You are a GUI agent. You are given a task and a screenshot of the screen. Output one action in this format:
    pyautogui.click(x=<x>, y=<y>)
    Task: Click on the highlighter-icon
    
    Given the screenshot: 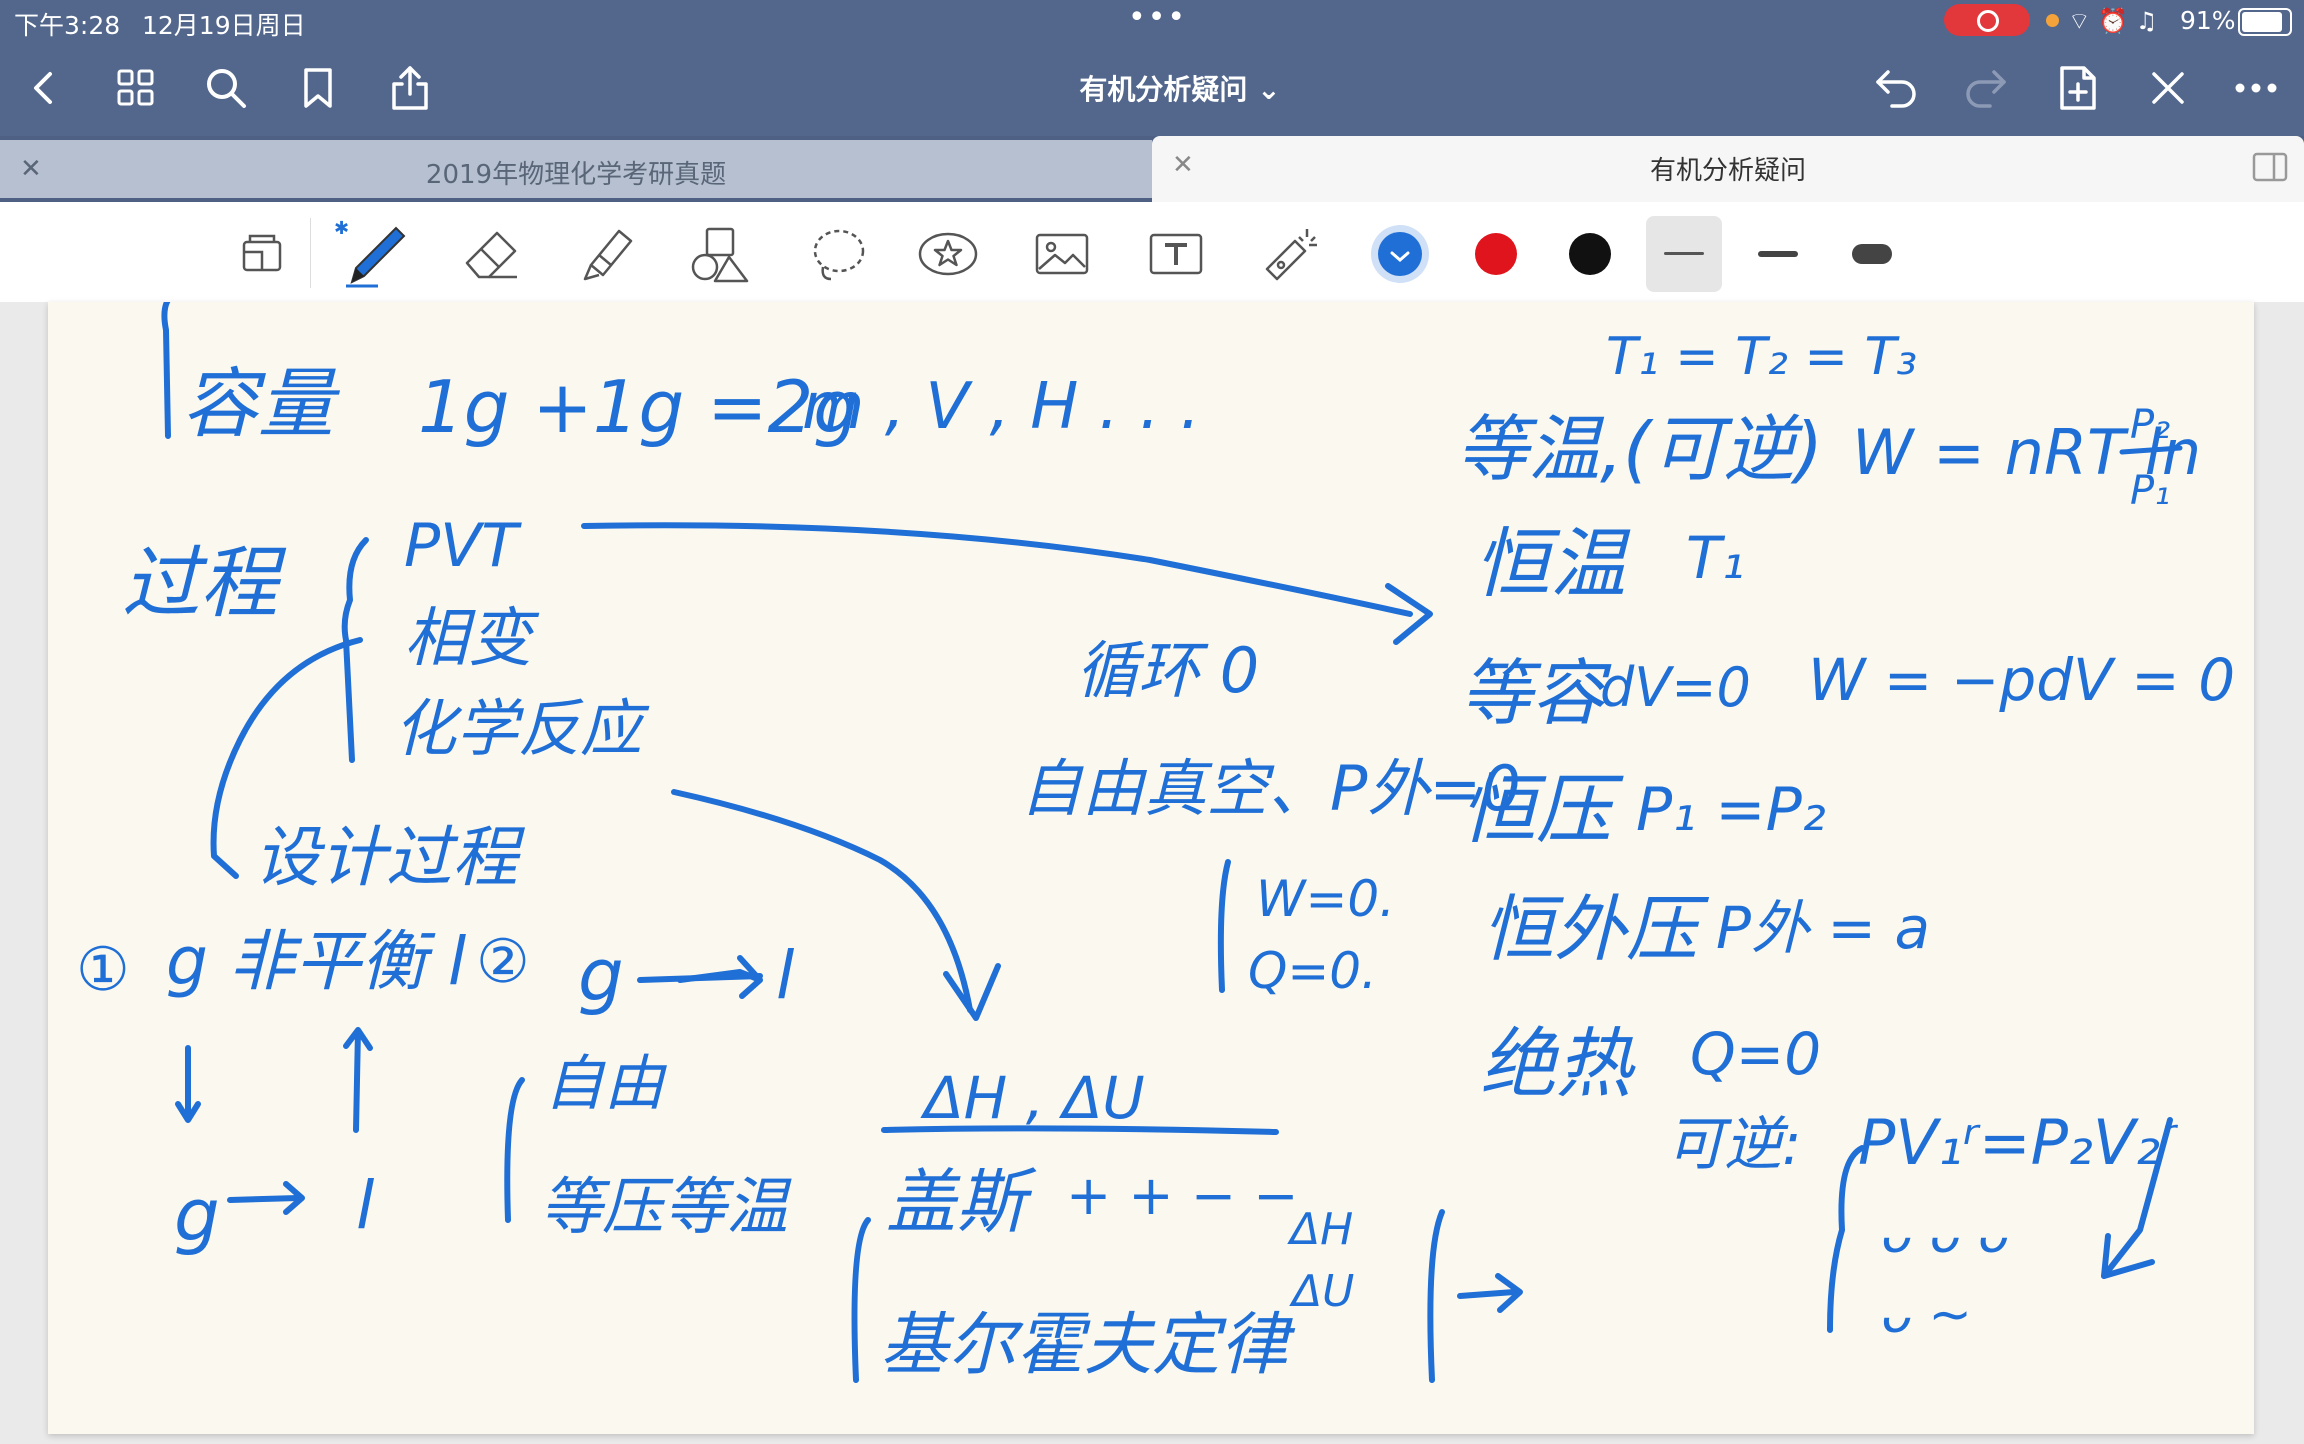 What is the action you would take?
    pyautogui.click(x=608, y=254)
    